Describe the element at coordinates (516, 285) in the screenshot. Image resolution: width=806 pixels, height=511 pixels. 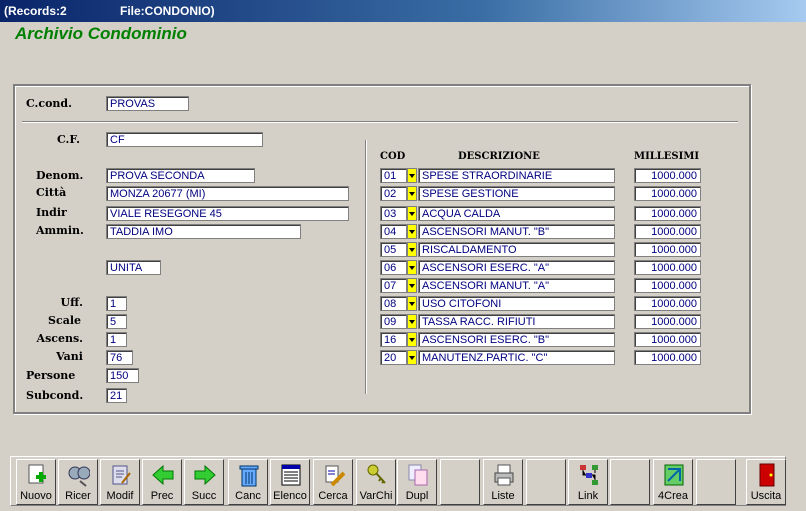
I see `descrizione-field: ASCENSORI MANUT. "A"` at that location.